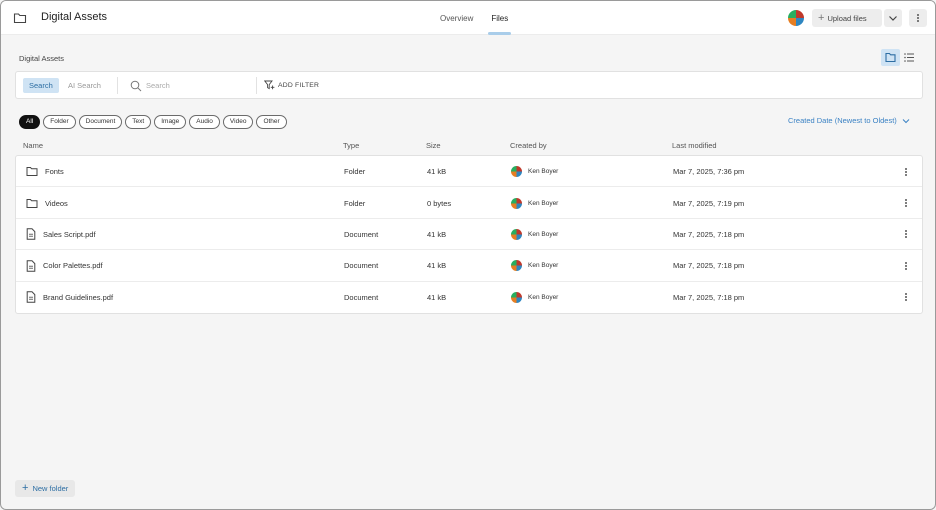 This screenshot has width=936, height=510. I want to click on folder-view-icon, so click(890, 57).